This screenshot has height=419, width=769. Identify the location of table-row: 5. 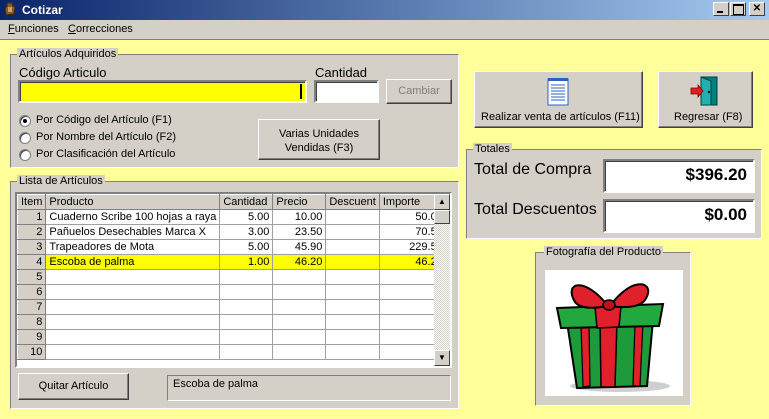
(232, 277).